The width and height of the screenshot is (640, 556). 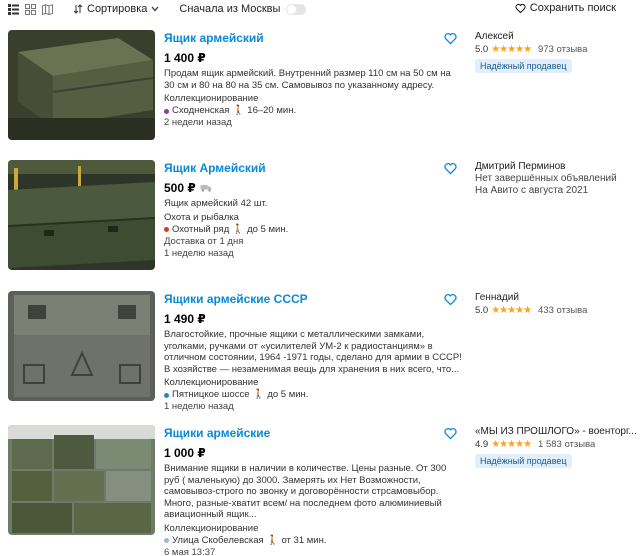 I want to click on moscow-first-toggle-row: Сначала из Москвы, so click(x=243, y=9).